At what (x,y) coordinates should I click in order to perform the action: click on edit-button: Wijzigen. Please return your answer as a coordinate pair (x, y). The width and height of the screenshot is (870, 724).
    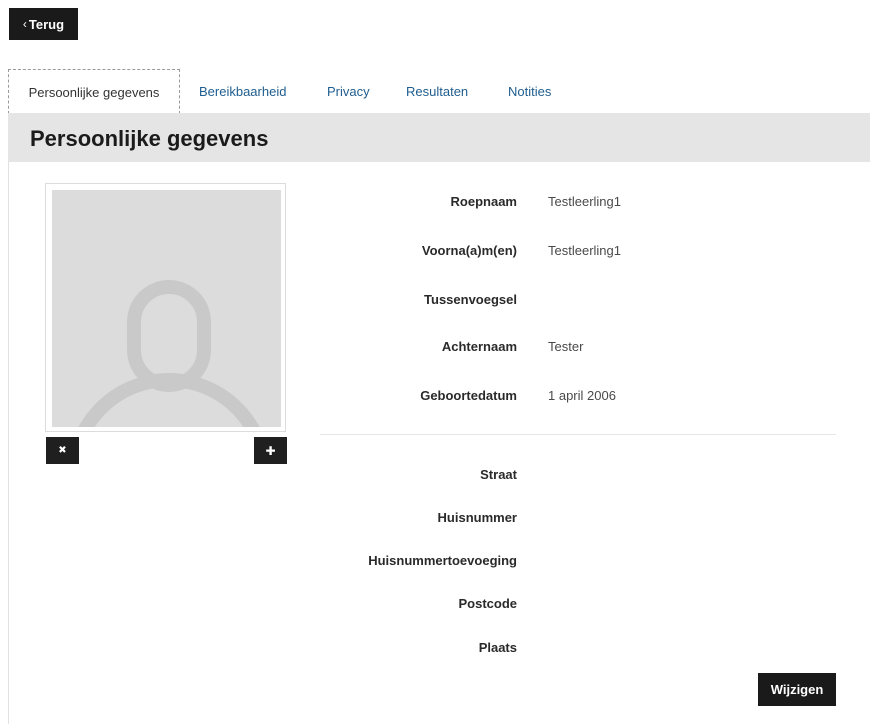
    Looking at the image, I should click on (797, 689).